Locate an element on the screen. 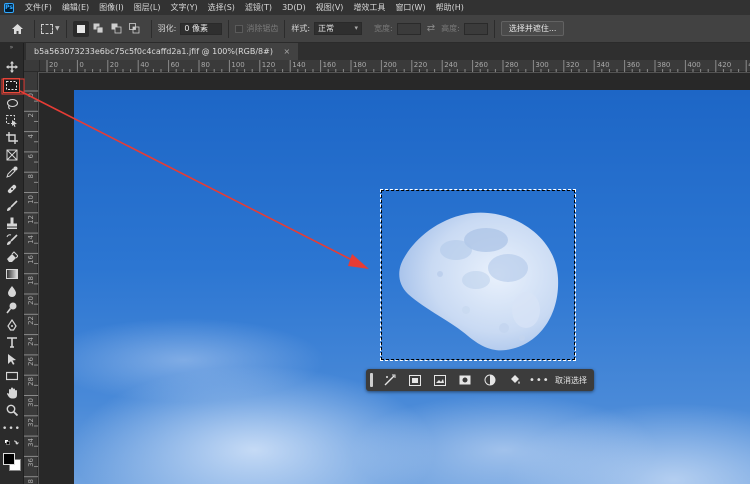 The height and width of the screenshot is (484, 750). swap-dimensions-icon: ⇄ is located at coordinates (431, 28).